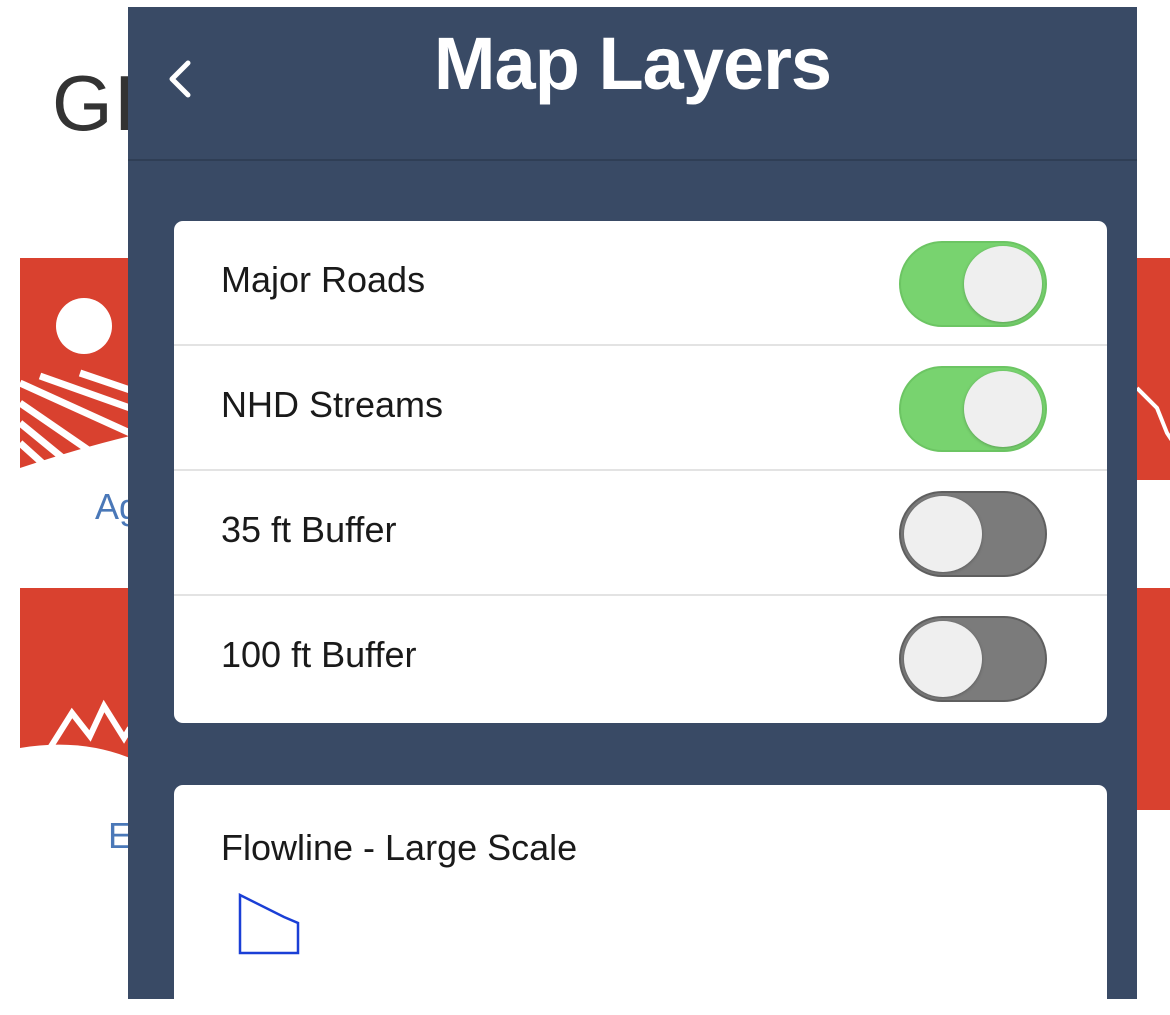  Describe the element at coordinates (632, 63) in the screenshot. I see `panel-title: Map Layers` at that location.